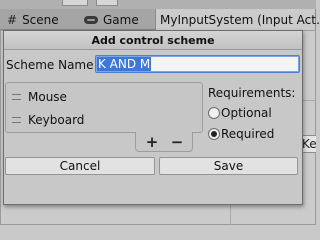  I want to click on list-item: Mouse, so click(39, 97).